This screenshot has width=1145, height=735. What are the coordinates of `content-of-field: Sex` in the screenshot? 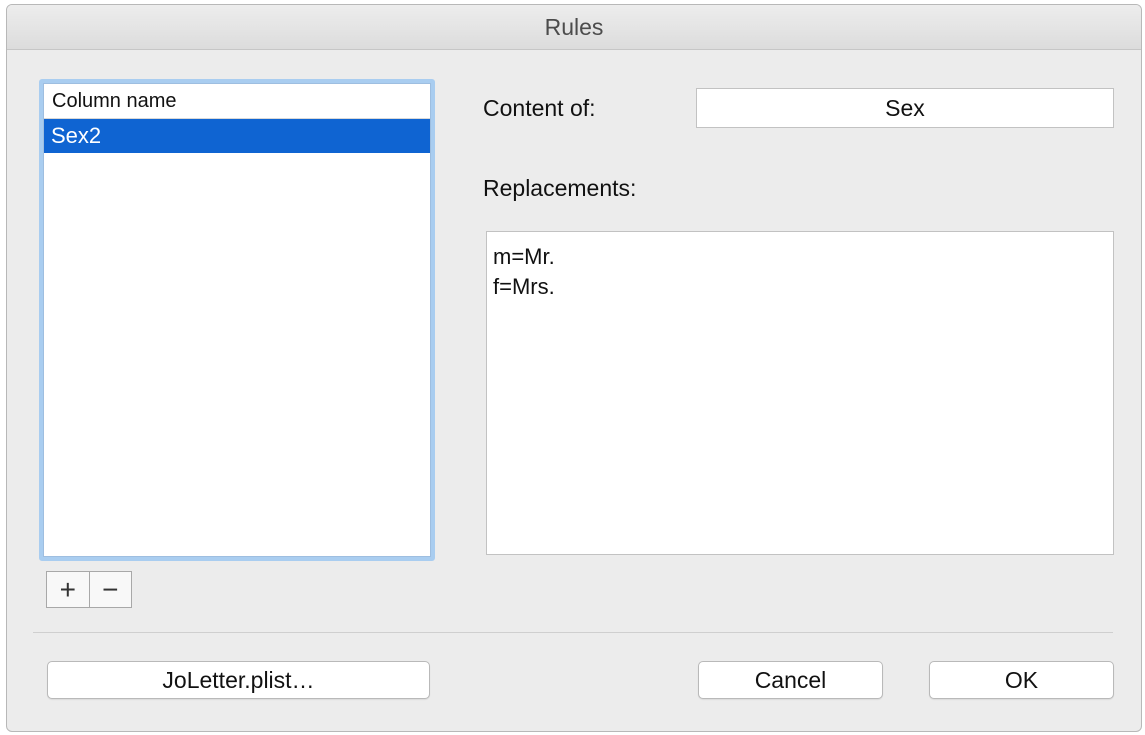 It's located at (905, 108).